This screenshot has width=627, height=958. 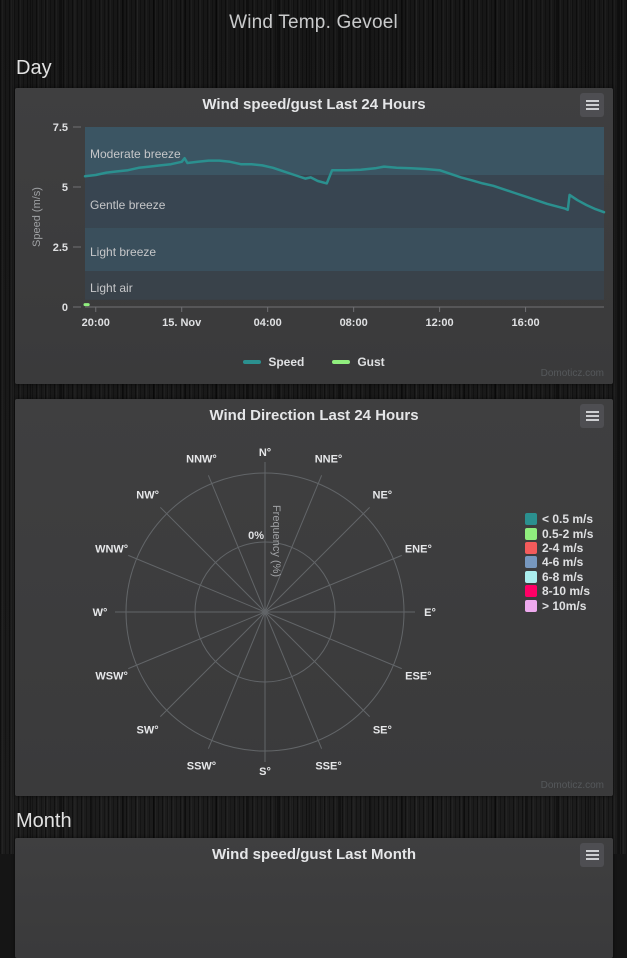 What do you see at coordinates (328, 766) in the screenshot?
I see `compass-label: SSE°` at bounding box center [328, 766].